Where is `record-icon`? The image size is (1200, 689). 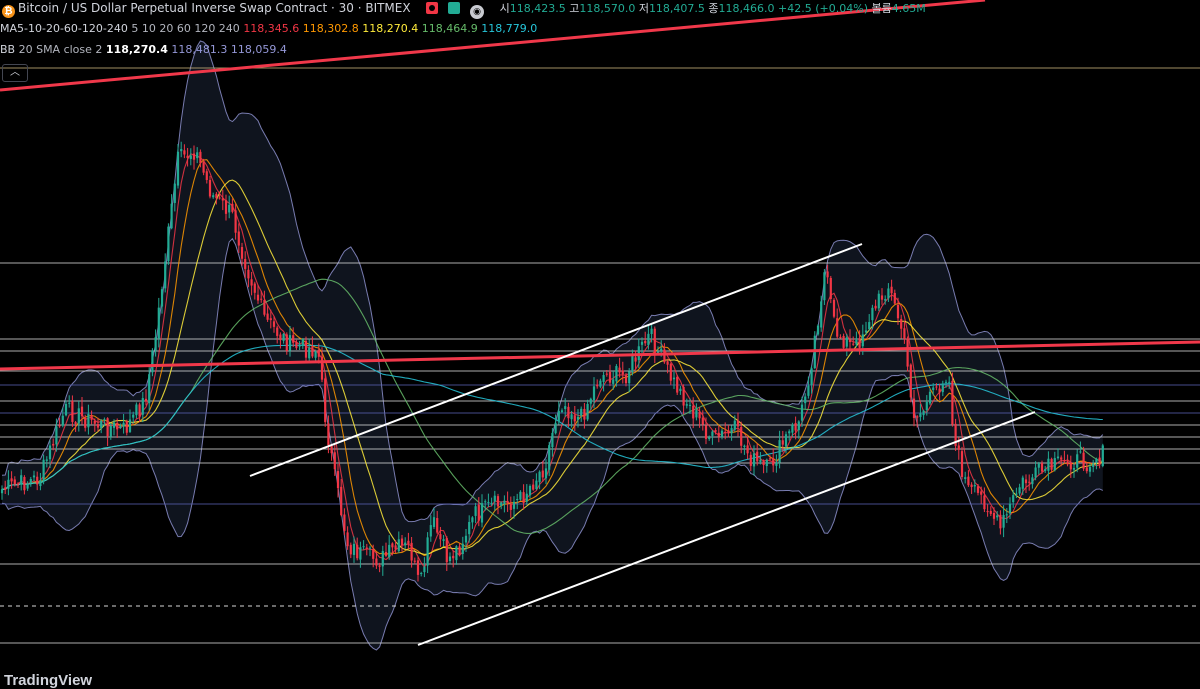
record-icon is located at coordinates (432, 8).